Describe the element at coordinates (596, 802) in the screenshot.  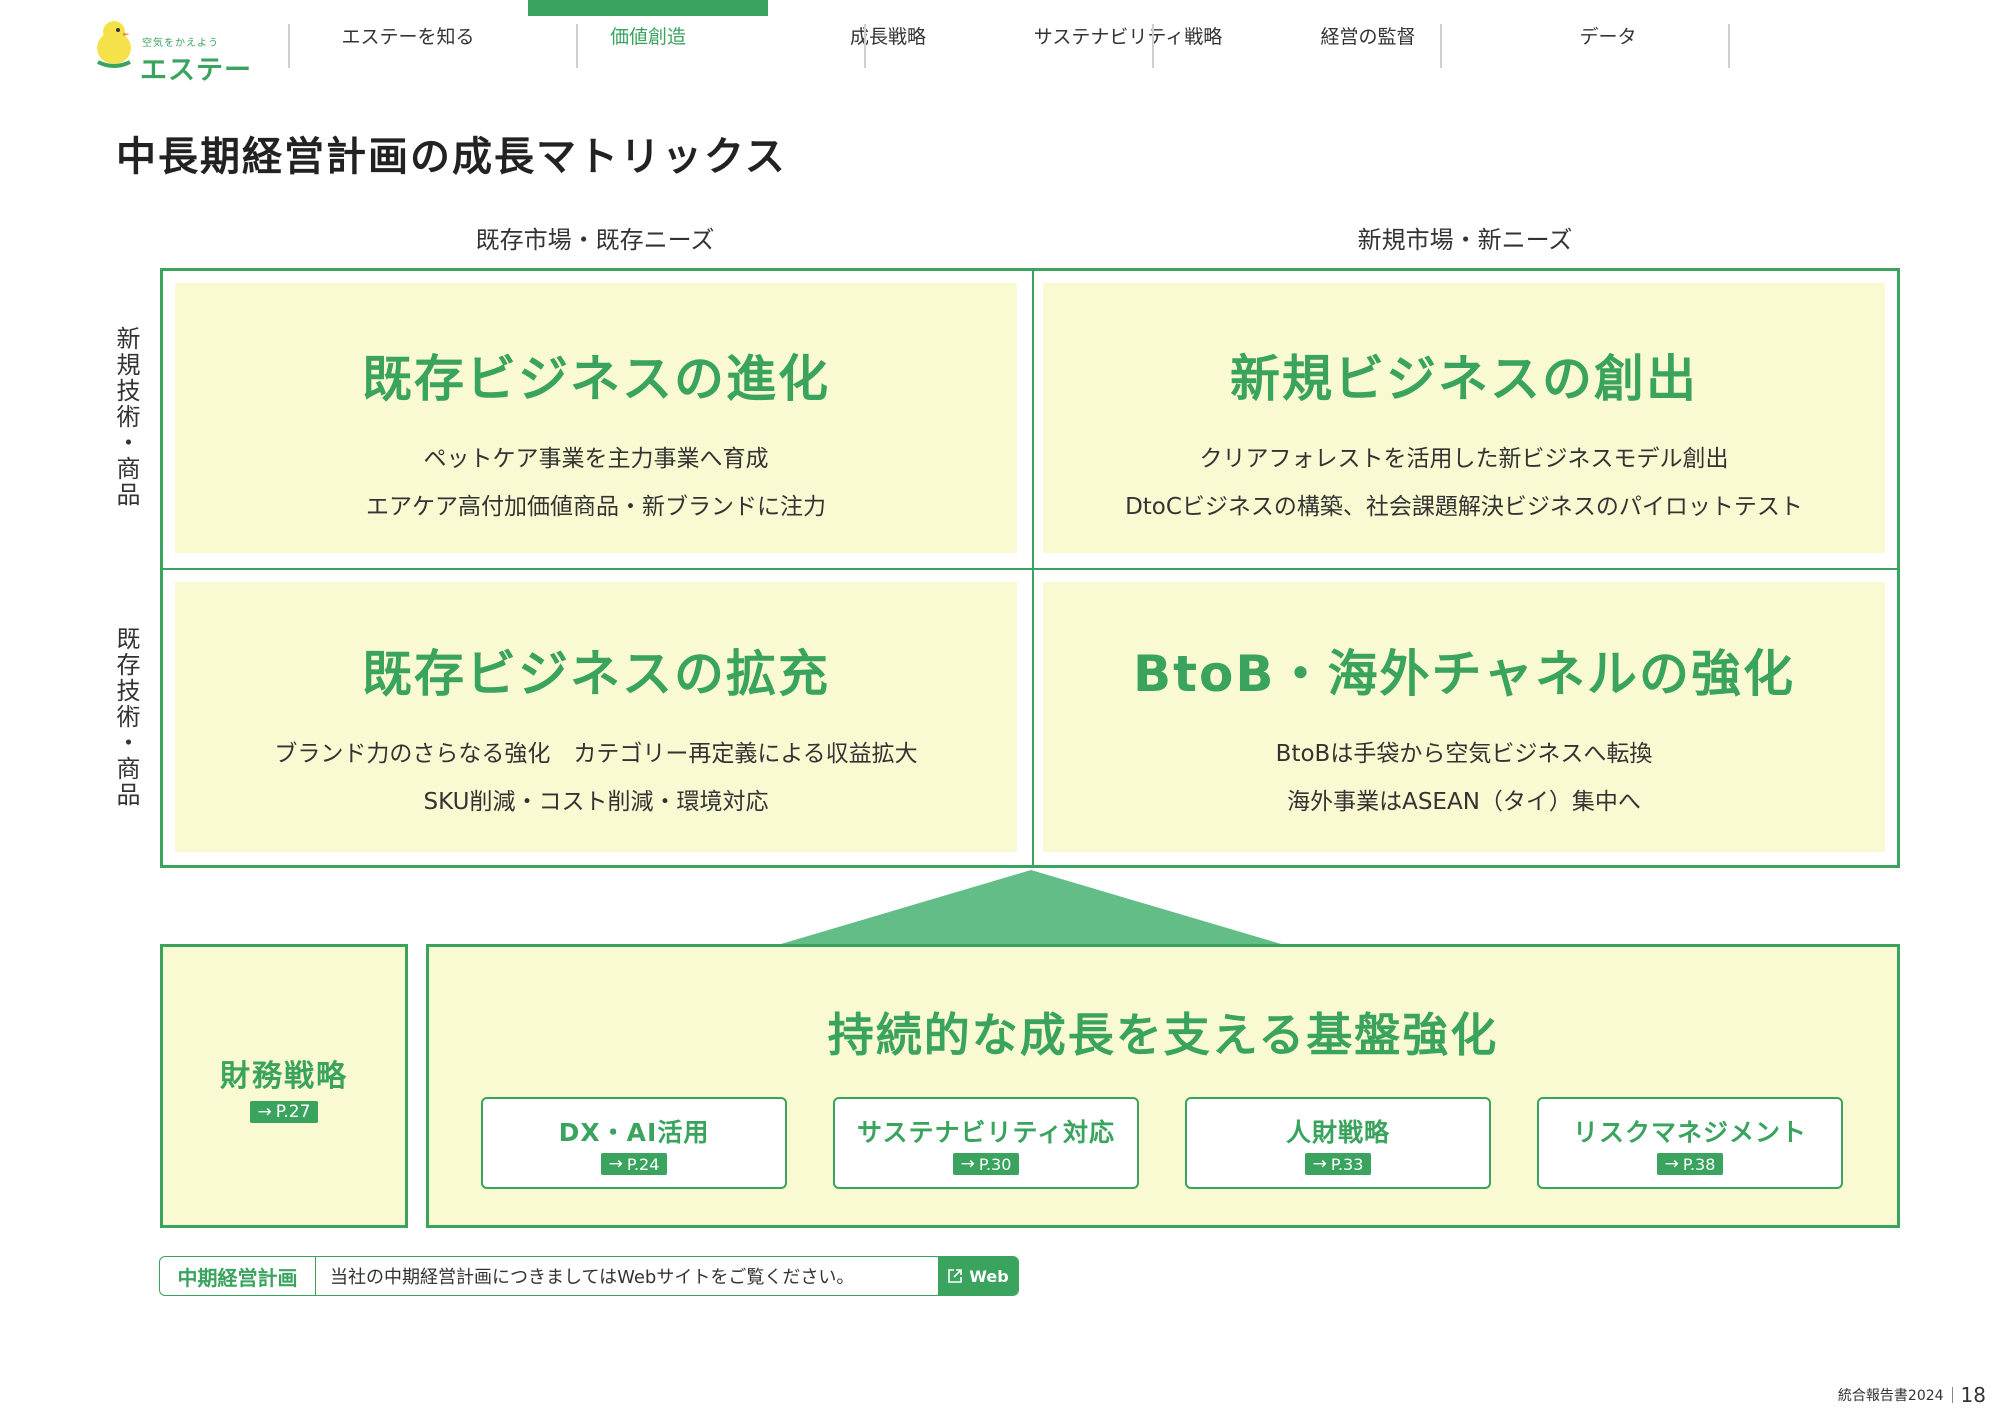
I see `cell-line: SKU削減・コスト削減・環境対応` at that location.